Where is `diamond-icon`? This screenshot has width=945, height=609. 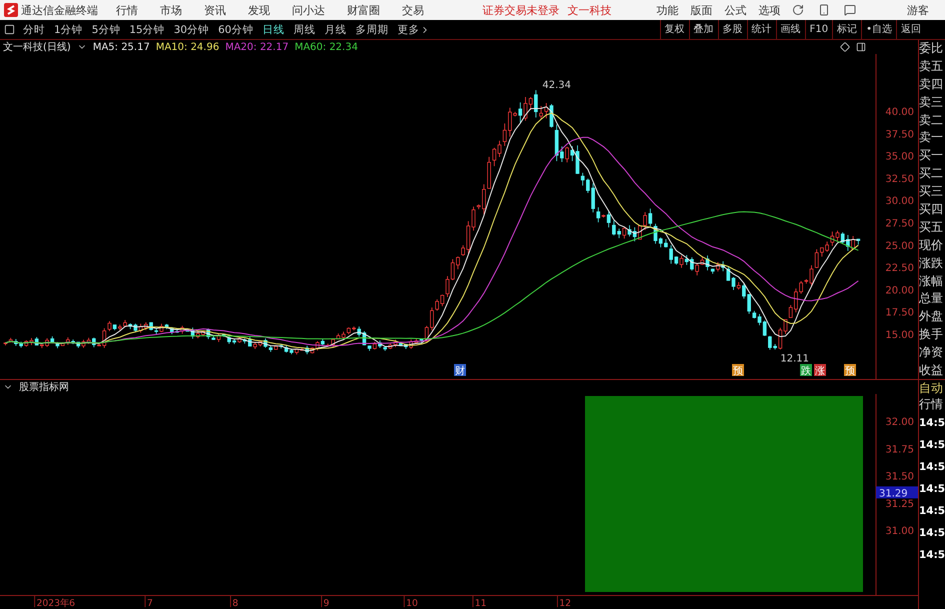
diamond-icon is located at coordinates (845, 47).